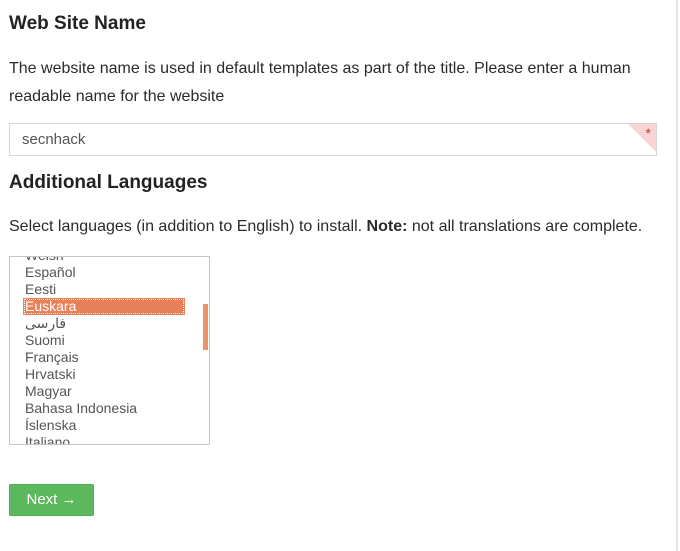 The width and height of the screenshot is (680, 551). I want to click on site-name-heading: Web Site Name, so click(77, 23).